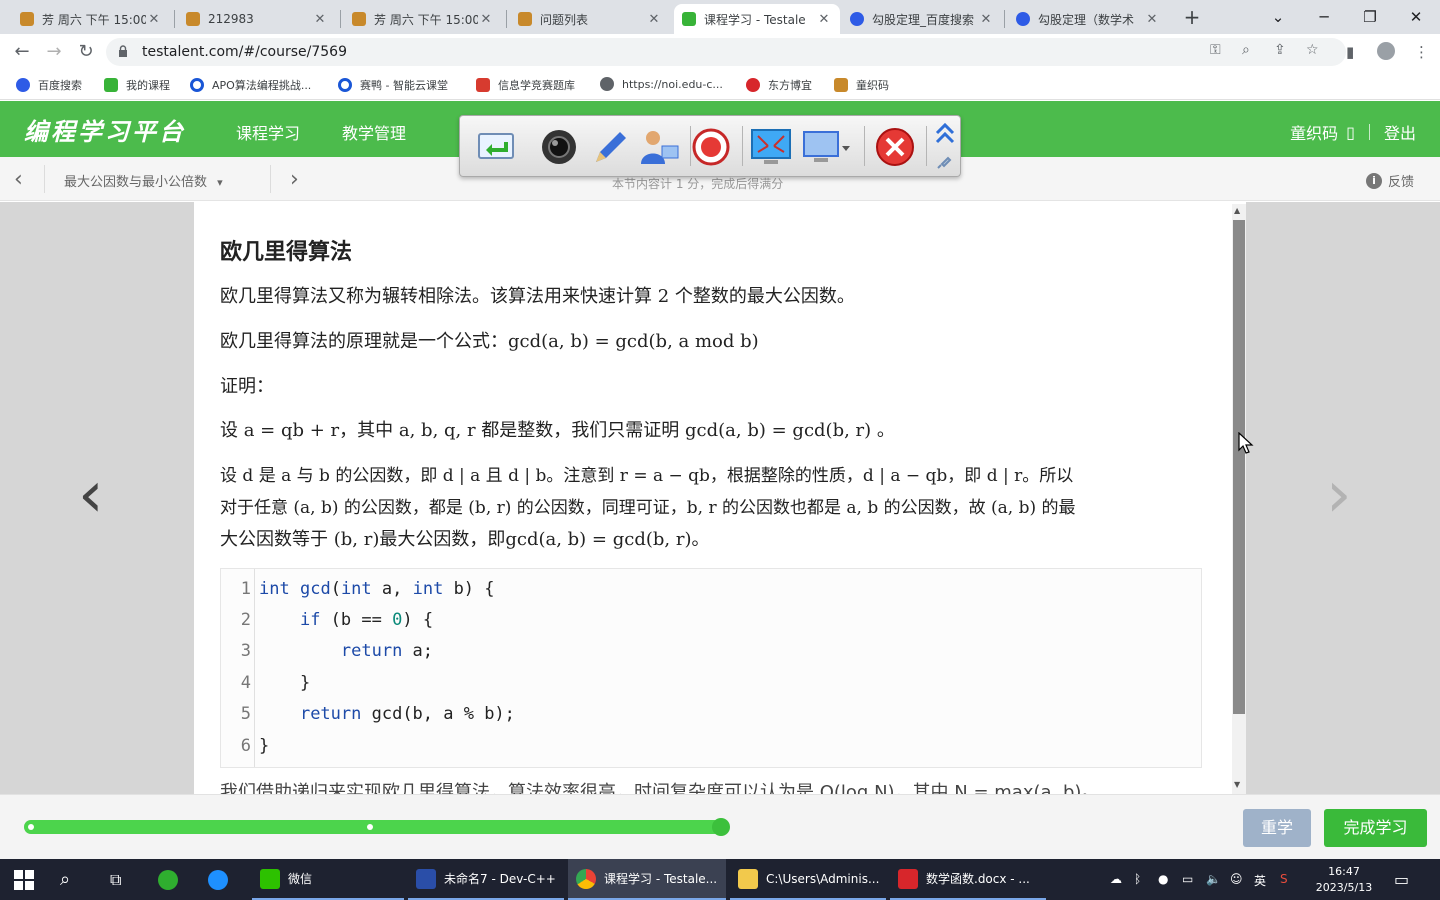 Image resolution: width=1440 pixels, height=900 pixels. What do you see at coordinates (945, 161) in the screenshot?
I see `pin-icon` at bounding box center [945, 161].